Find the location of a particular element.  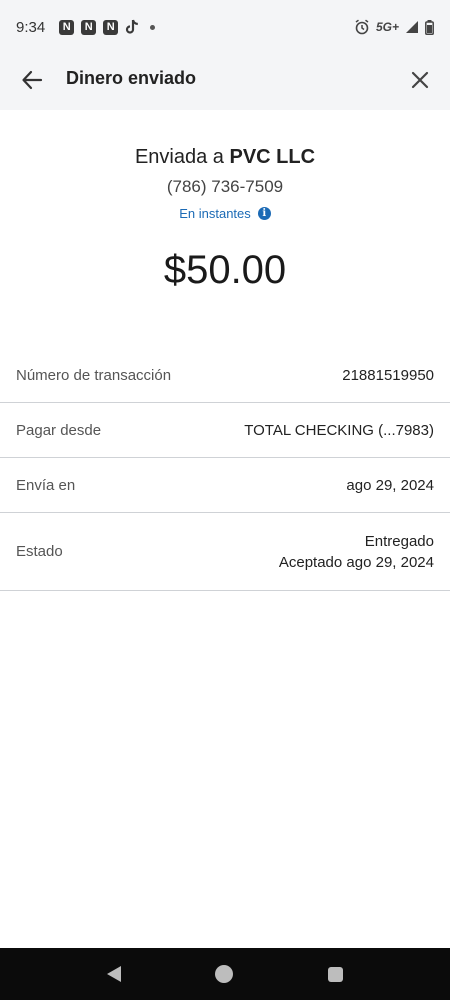

network-type: 5G+ is located at coordinates (387, 27).